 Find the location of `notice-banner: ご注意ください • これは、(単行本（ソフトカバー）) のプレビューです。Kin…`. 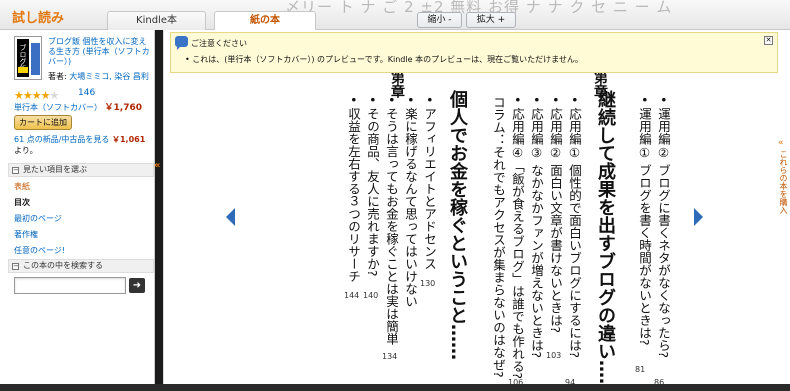

notice-banner: ご注意ください • これは、(単行本（ソフトカバー）) のプレビューです。Kin… is located at coordinates (474, 52).